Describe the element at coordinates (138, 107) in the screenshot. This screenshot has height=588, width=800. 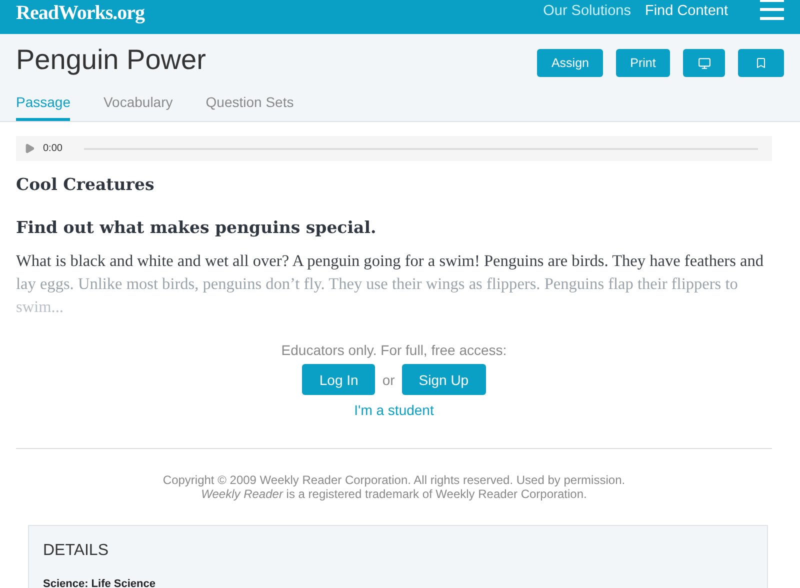
I see `tab: Vocabulary` at that location.